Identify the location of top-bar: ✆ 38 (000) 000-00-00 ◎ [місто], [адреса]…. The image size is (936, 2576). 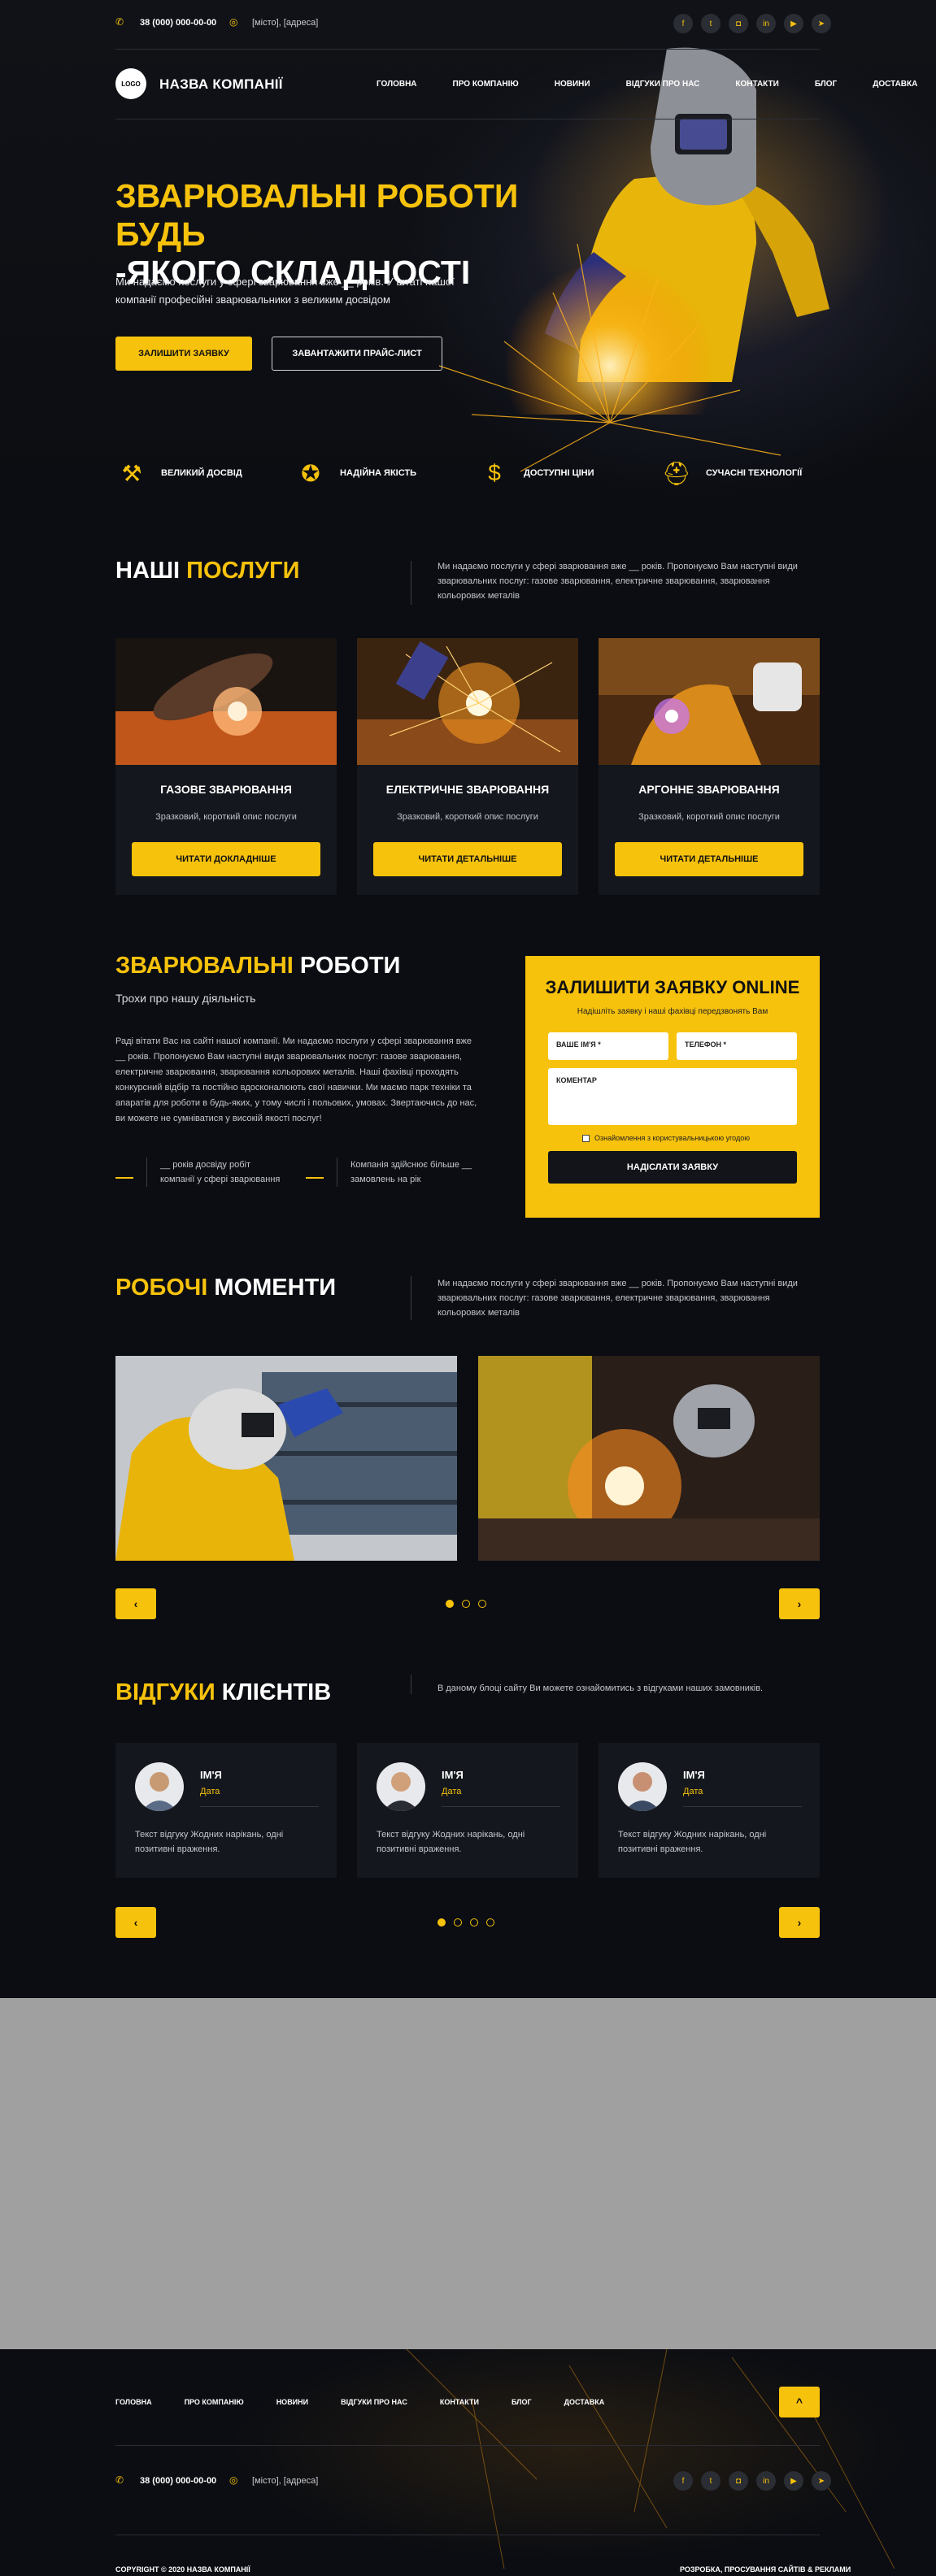
(468, 24).